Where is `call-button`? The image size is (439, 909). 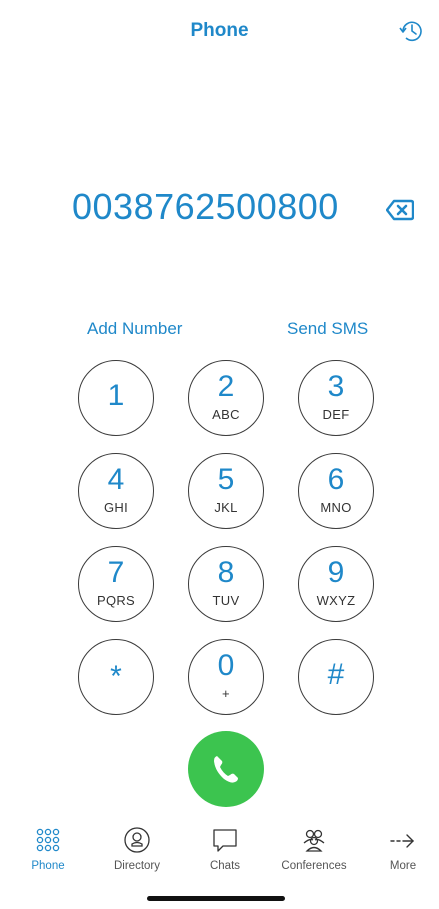 call-button is located at coordinates (226, 769).